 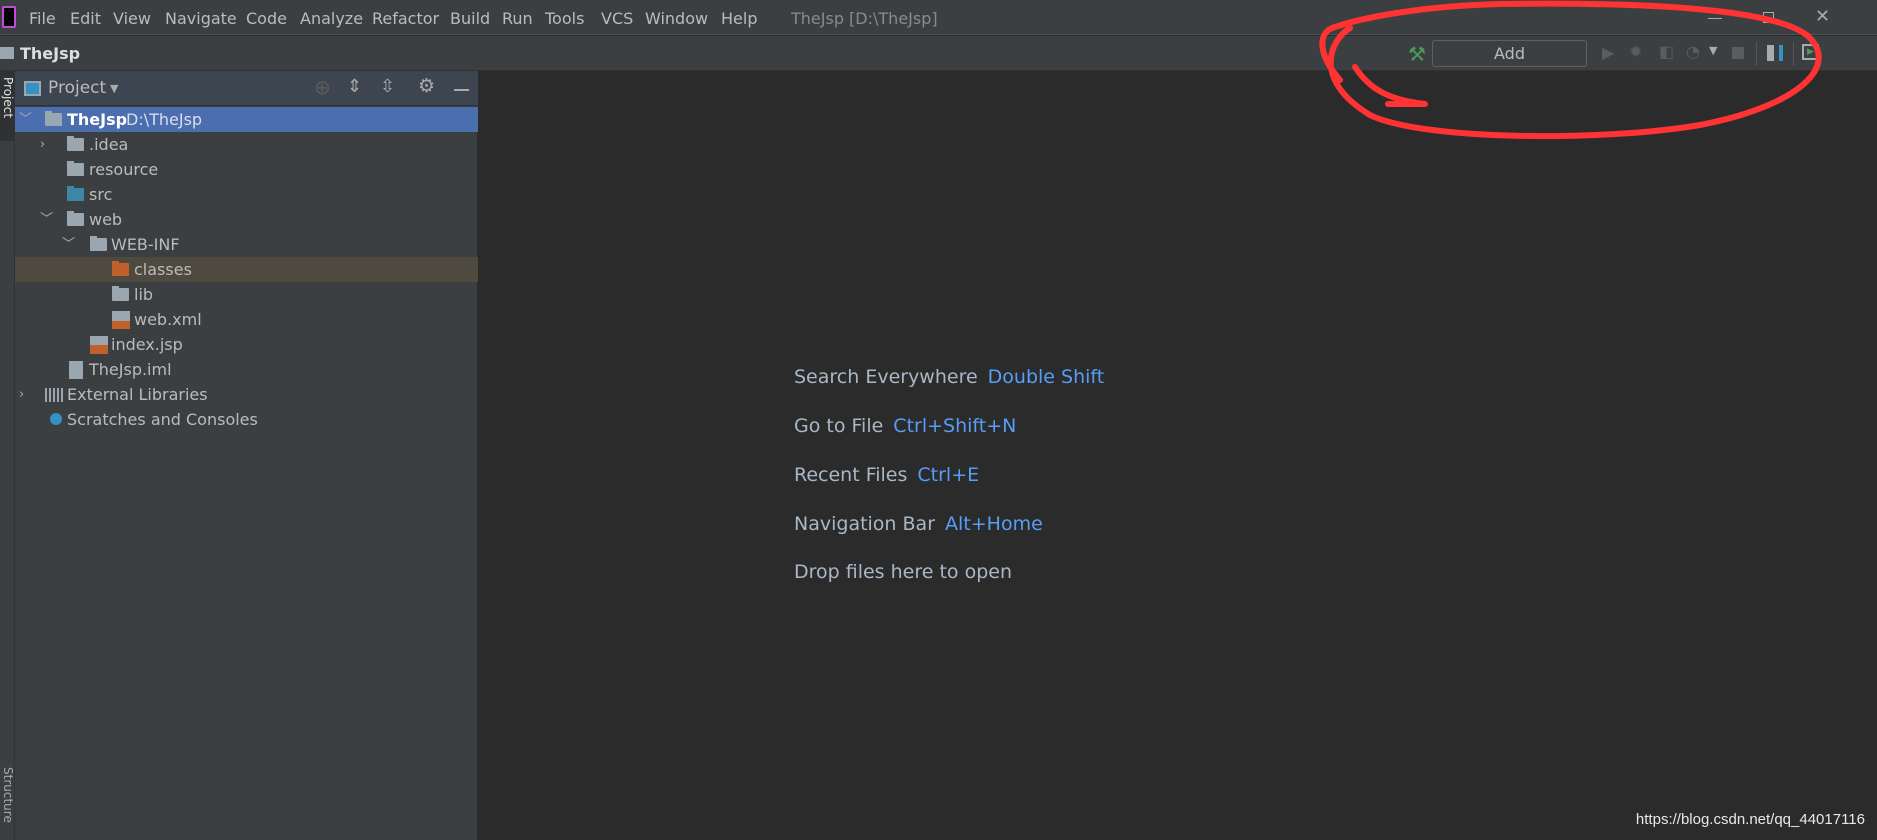 I want to click on tree-row-thejsp: ﹀ TheJsp D:\TheJsp, so click(x=246, y=119).